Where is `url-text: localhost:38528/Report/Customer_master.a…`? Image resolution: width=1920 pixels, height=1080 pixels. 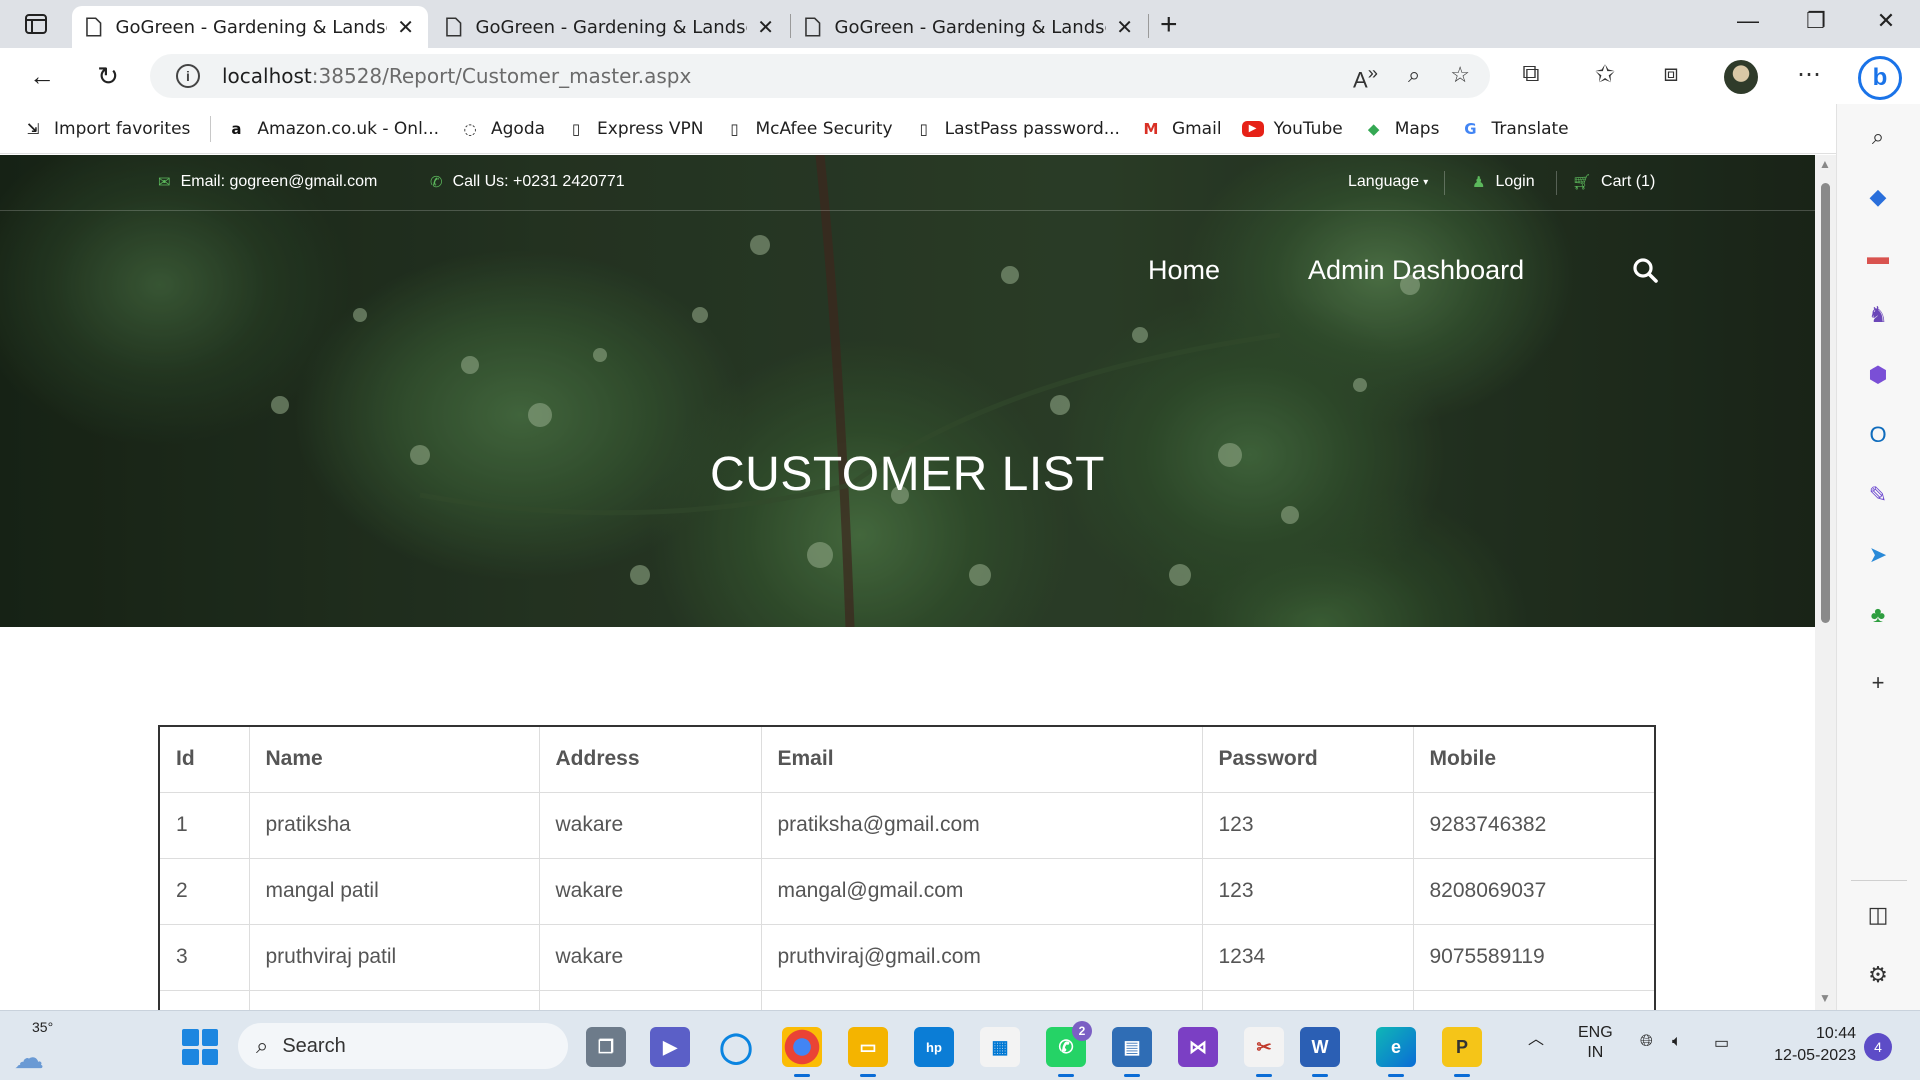
url-text: localhost:38528/Report/Customer_master.a… is located at coordinates (456, 76).